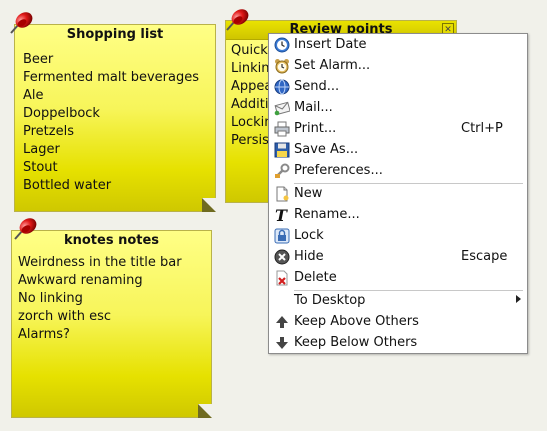 Image resolution: width=547 pixels, height=431 pixels. I want to click on list-item: Awkward renaming, so click(80, 280).